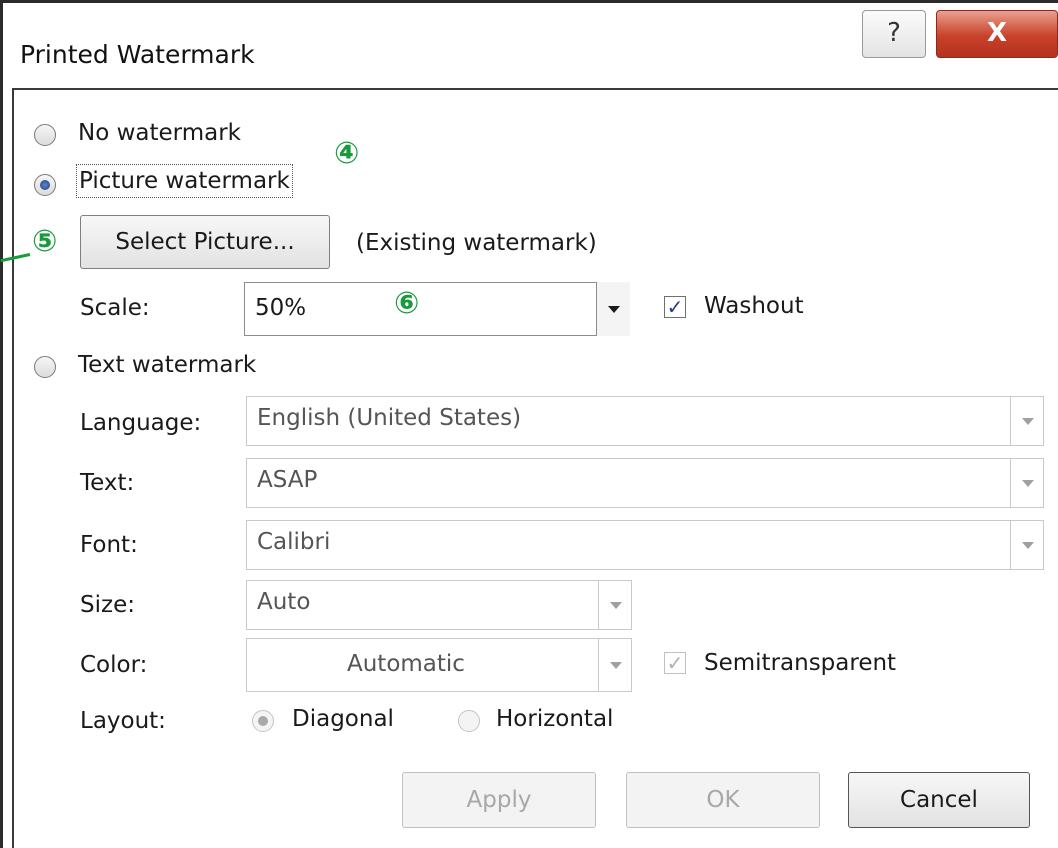 This screenshot has width=1058, height=848. What do you see at coordinates (645, 483) in the screenshot?
I see `text-combo: ASAP` at bounding box center [645, 483].